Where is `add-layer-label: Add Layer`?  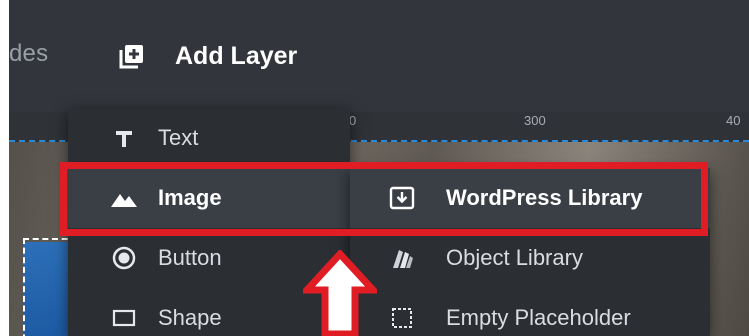 add-layer-label: Add Layer is located at coordinates (236, 55).